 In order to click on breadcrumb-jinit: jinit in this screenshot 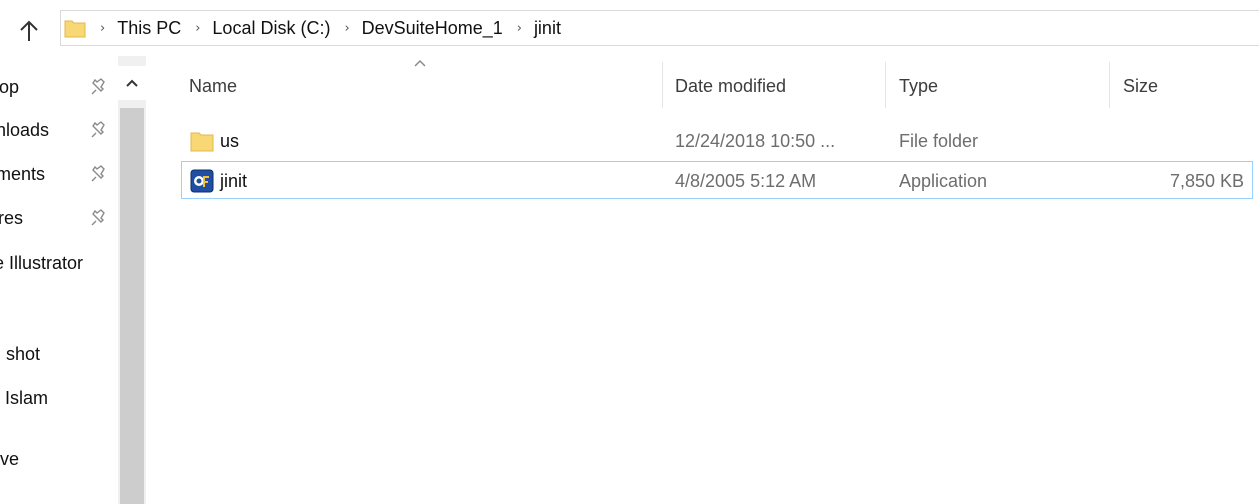, I will do `click(547, 28)`.